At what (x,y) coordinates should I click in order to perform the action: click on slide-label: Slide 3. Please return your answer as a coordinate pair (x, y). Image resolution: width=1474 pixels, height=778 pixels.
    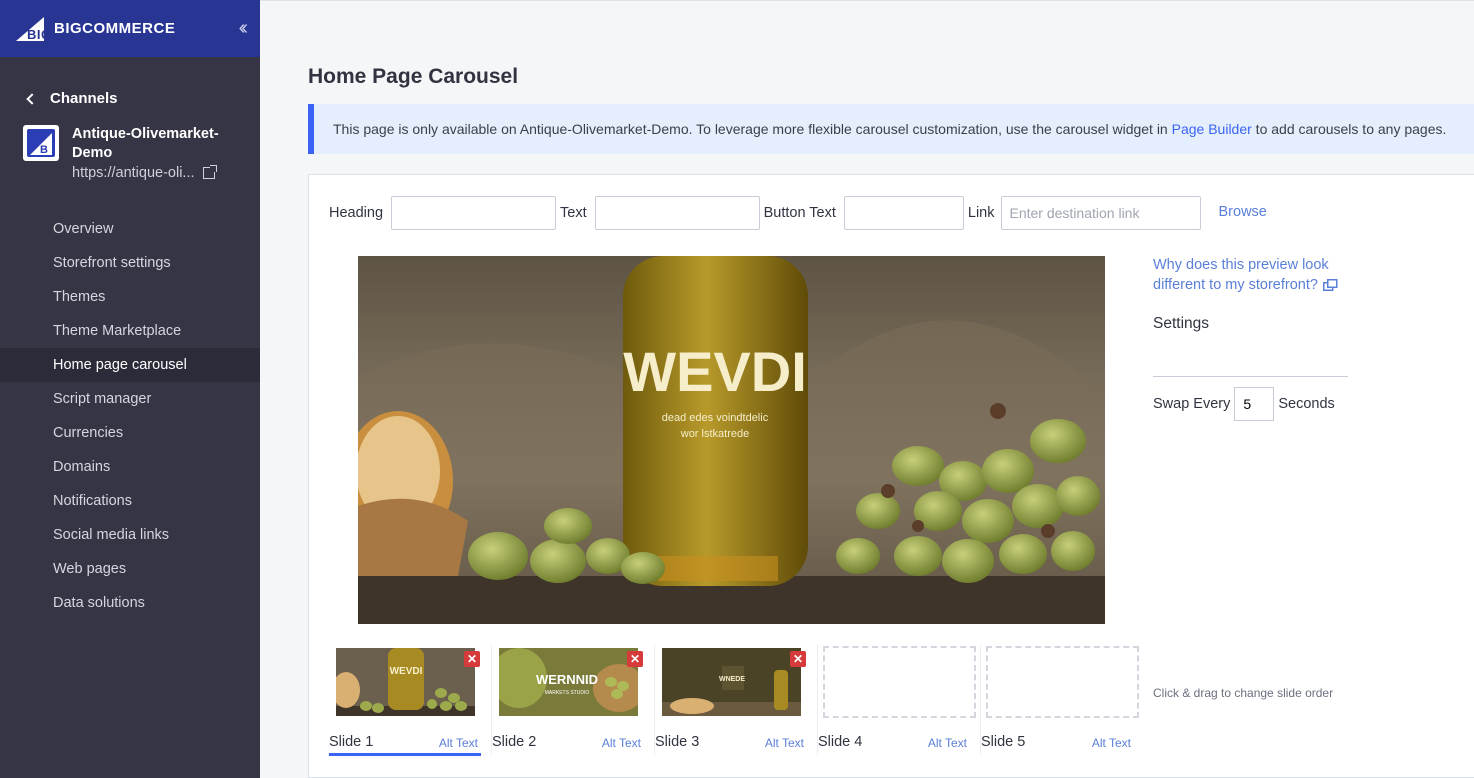
    Looking at the image, I should click on (677, 742).